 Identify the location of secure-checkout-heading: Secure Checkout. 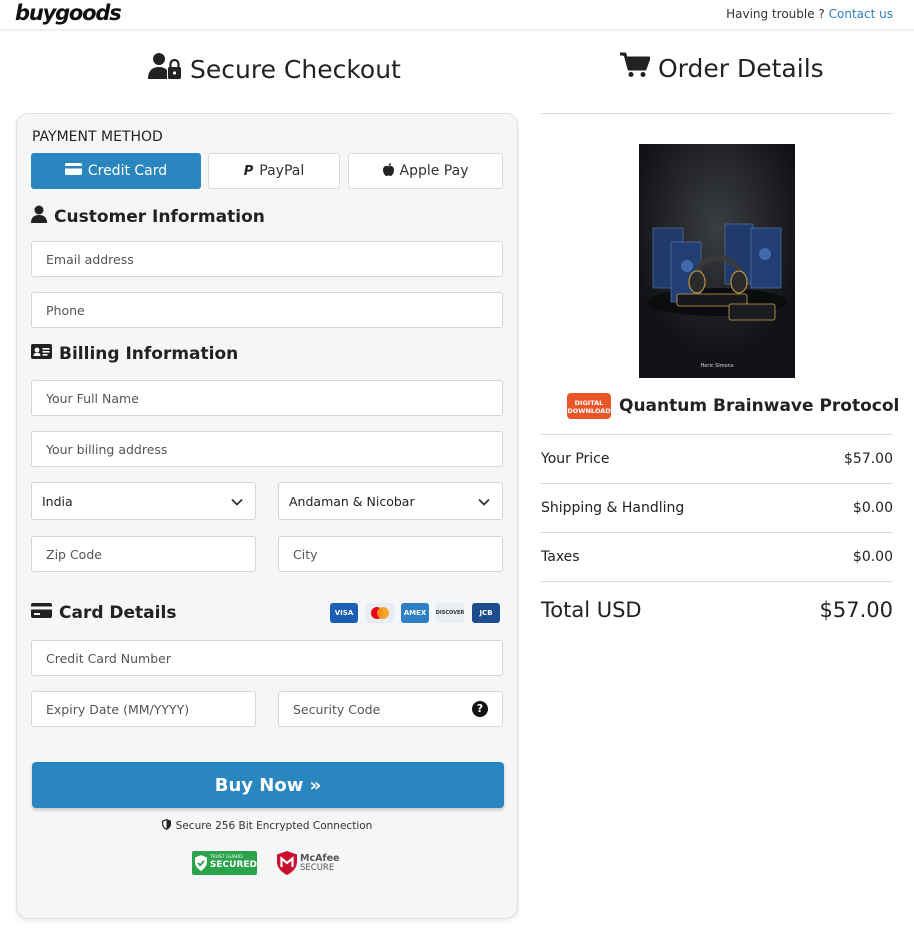
(274, 69).